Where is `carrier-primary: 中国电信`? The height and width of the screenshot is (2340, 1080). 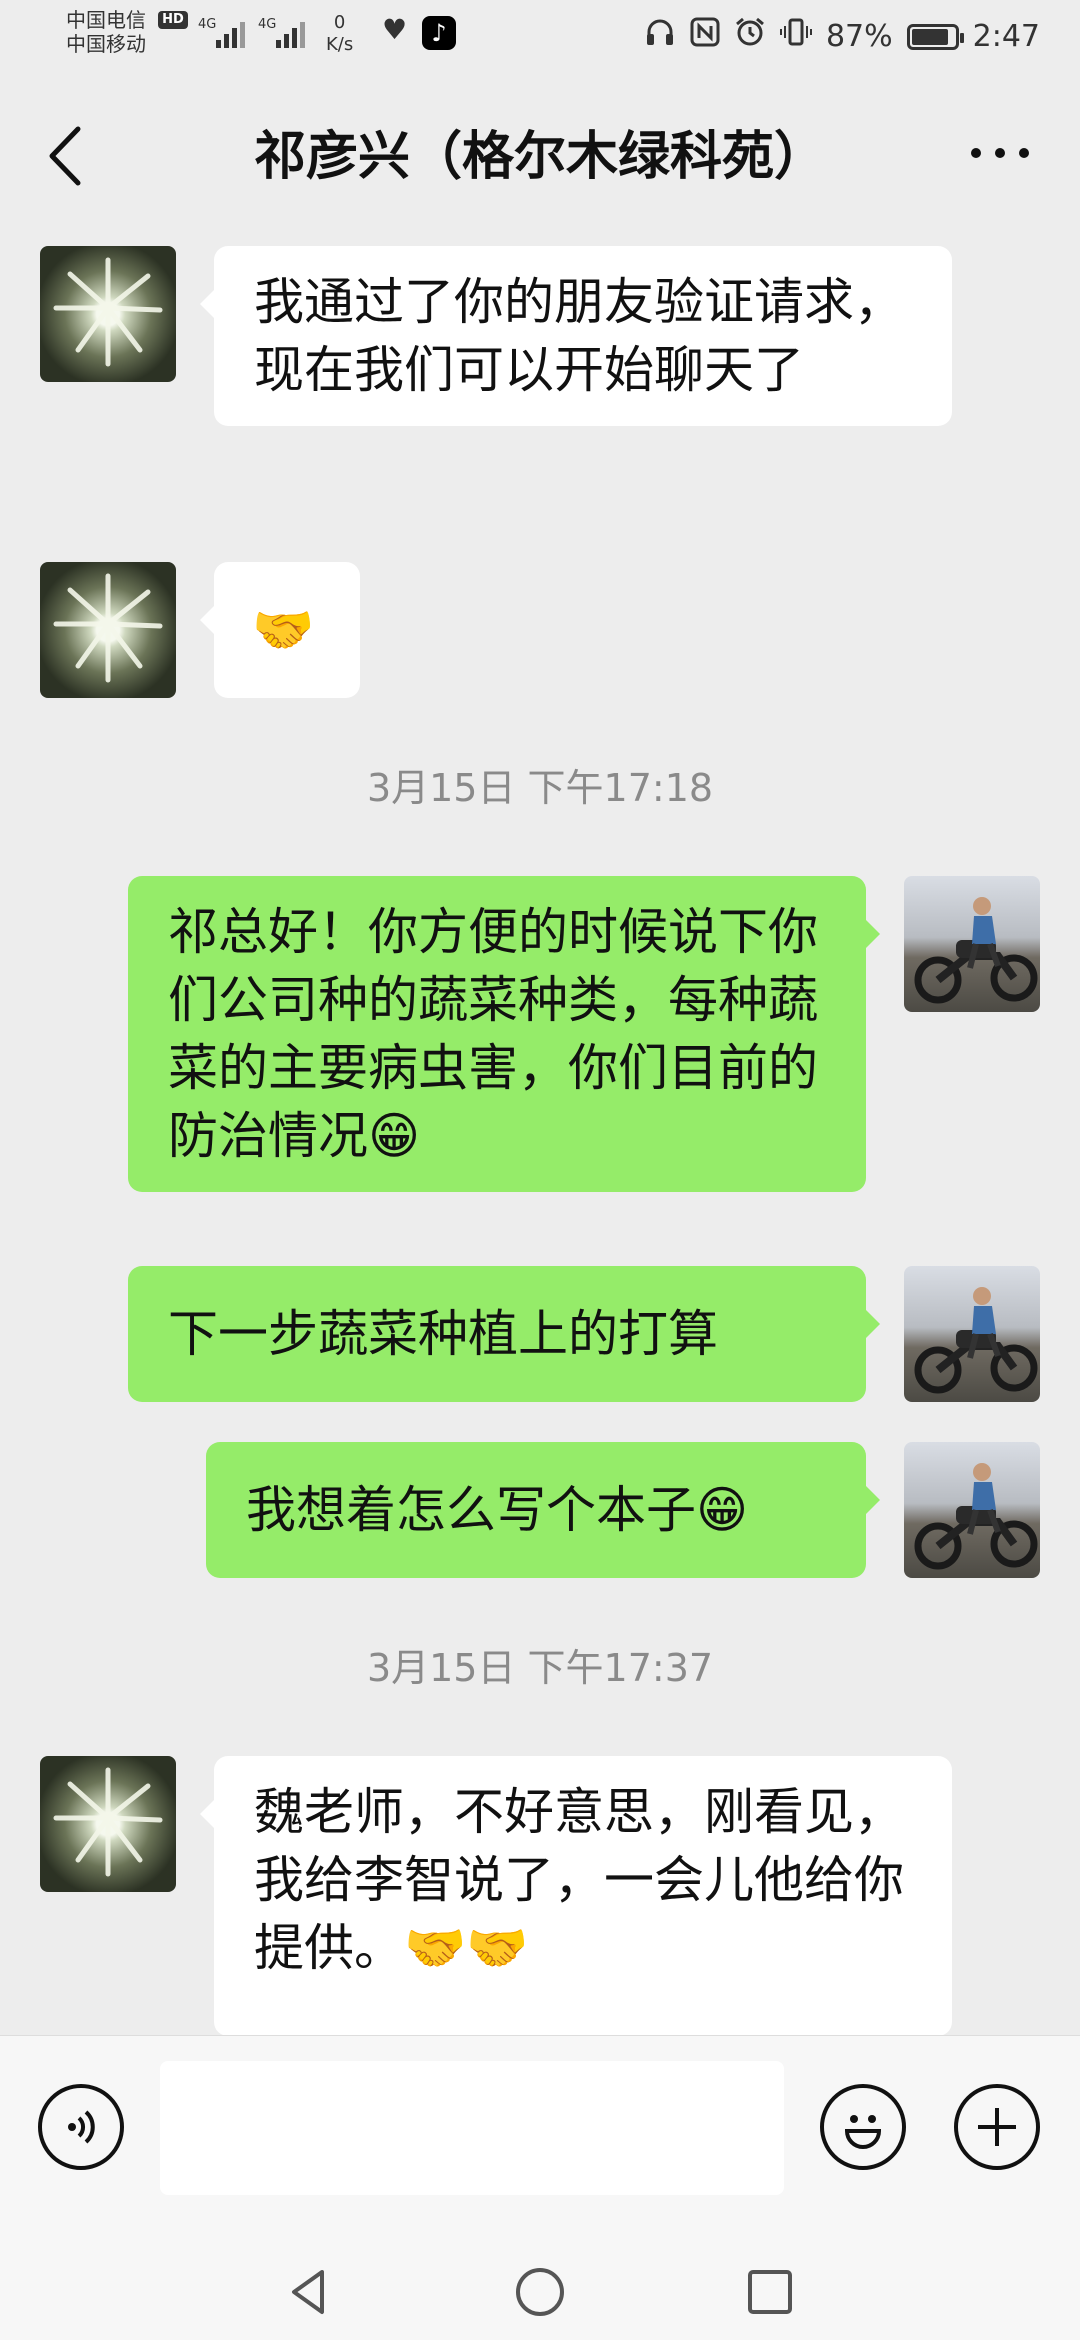
carrier-primary: 中国电信 is located at coordinates (106, 20).